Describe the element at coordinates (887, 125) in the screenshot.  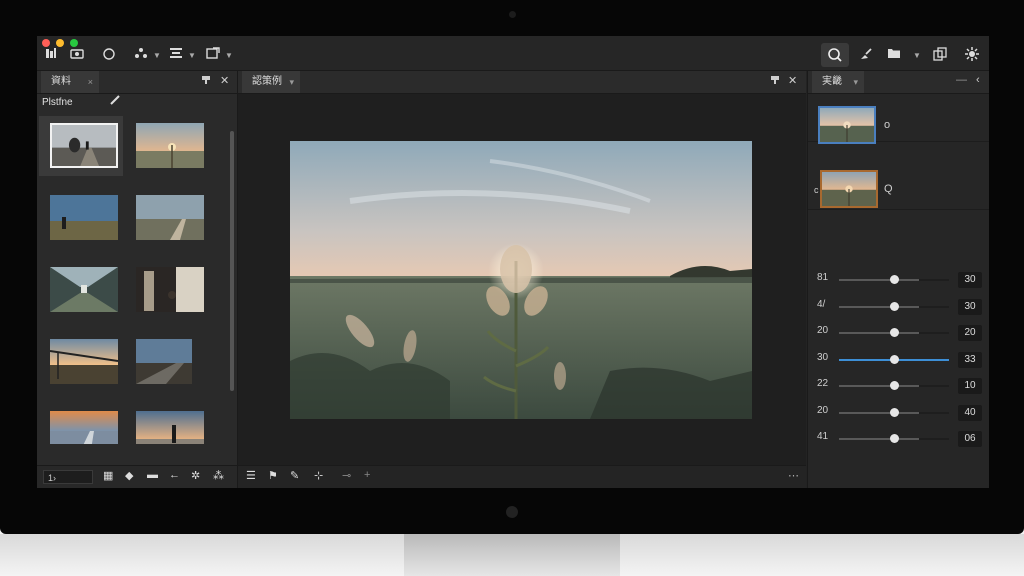
I see `preview-before-toggle: o` at that location.